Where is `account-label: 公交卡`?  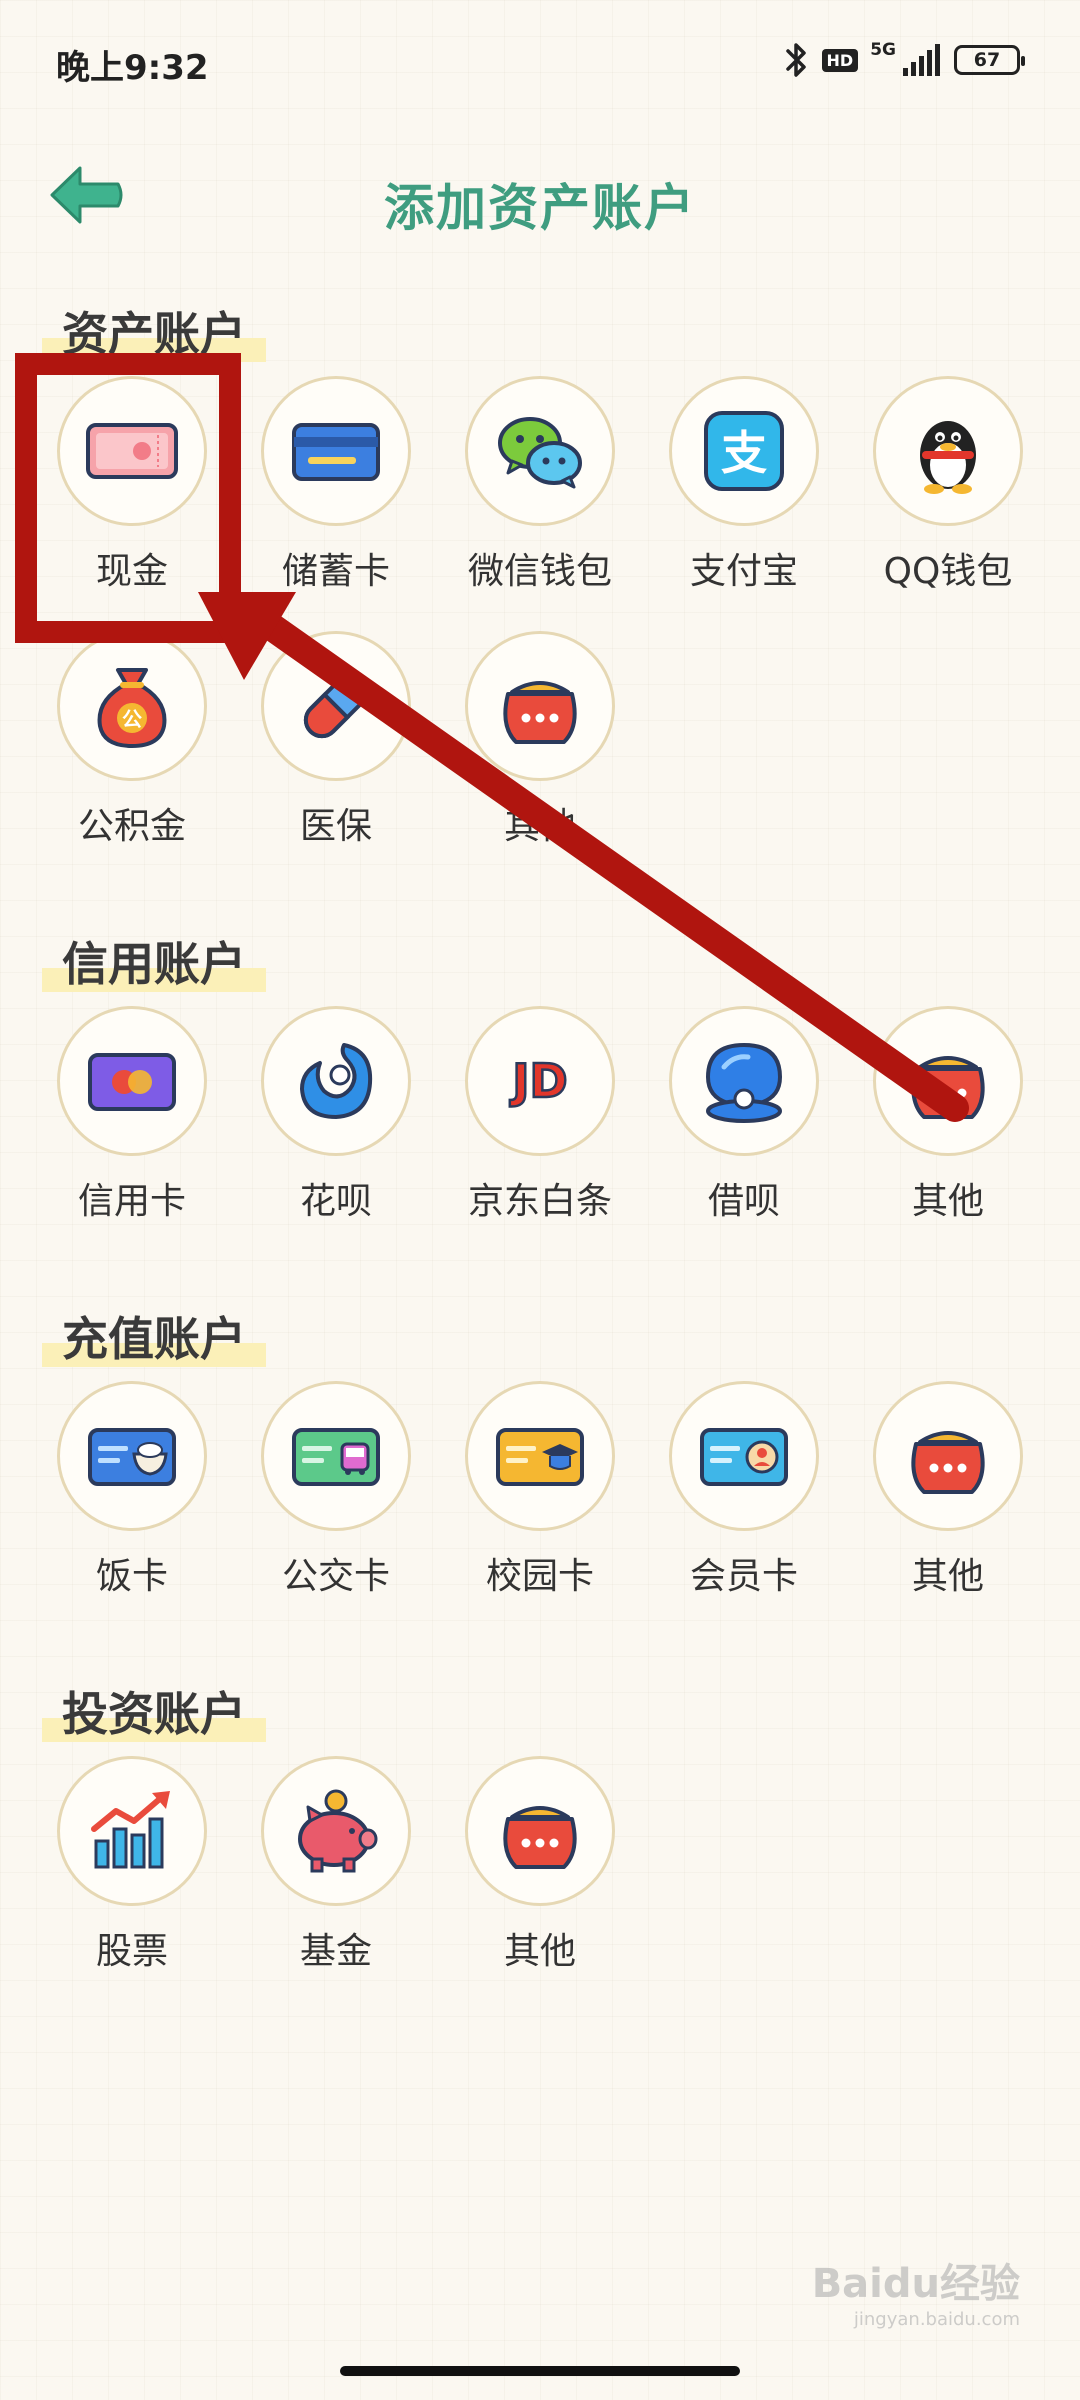 account-label: 公交卡 is located at coordinates (335, 1576).